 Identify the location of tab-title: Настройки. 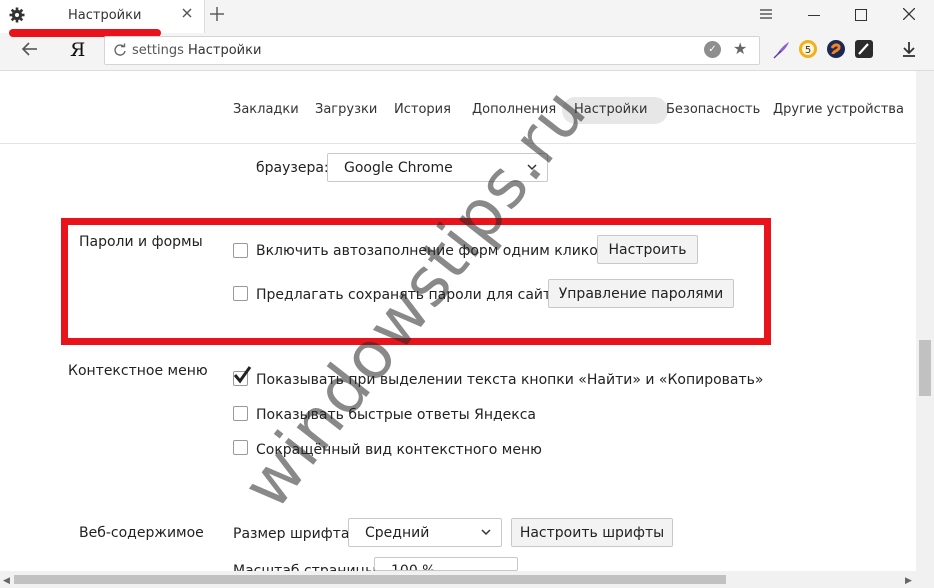
(105, 15).